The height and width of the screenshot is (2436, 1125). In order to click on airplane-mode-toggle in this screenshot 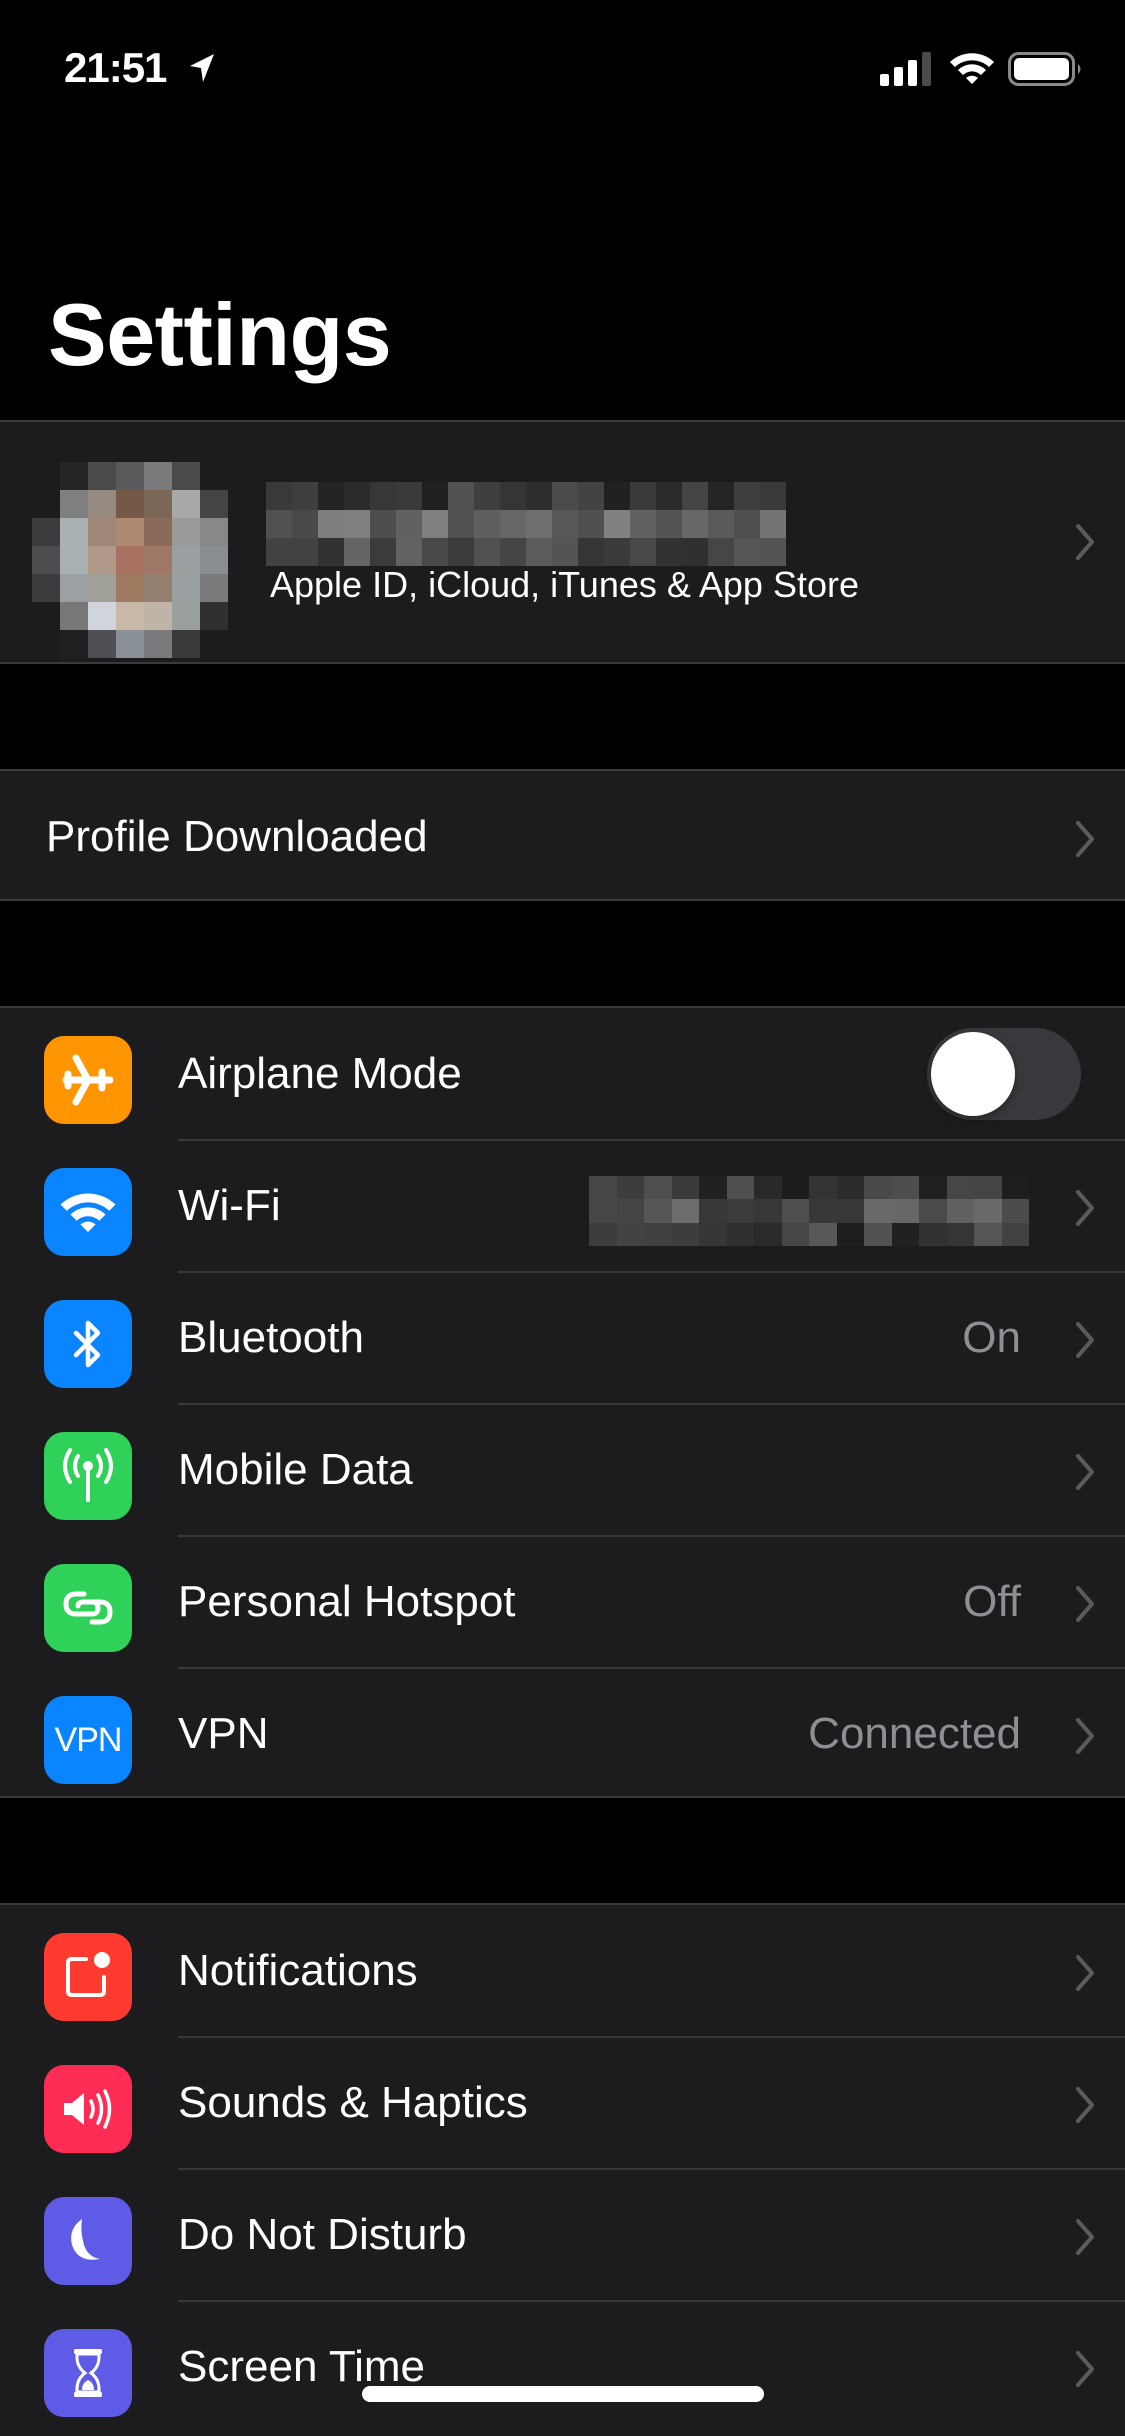, I will do `click(1004, 1074)`.